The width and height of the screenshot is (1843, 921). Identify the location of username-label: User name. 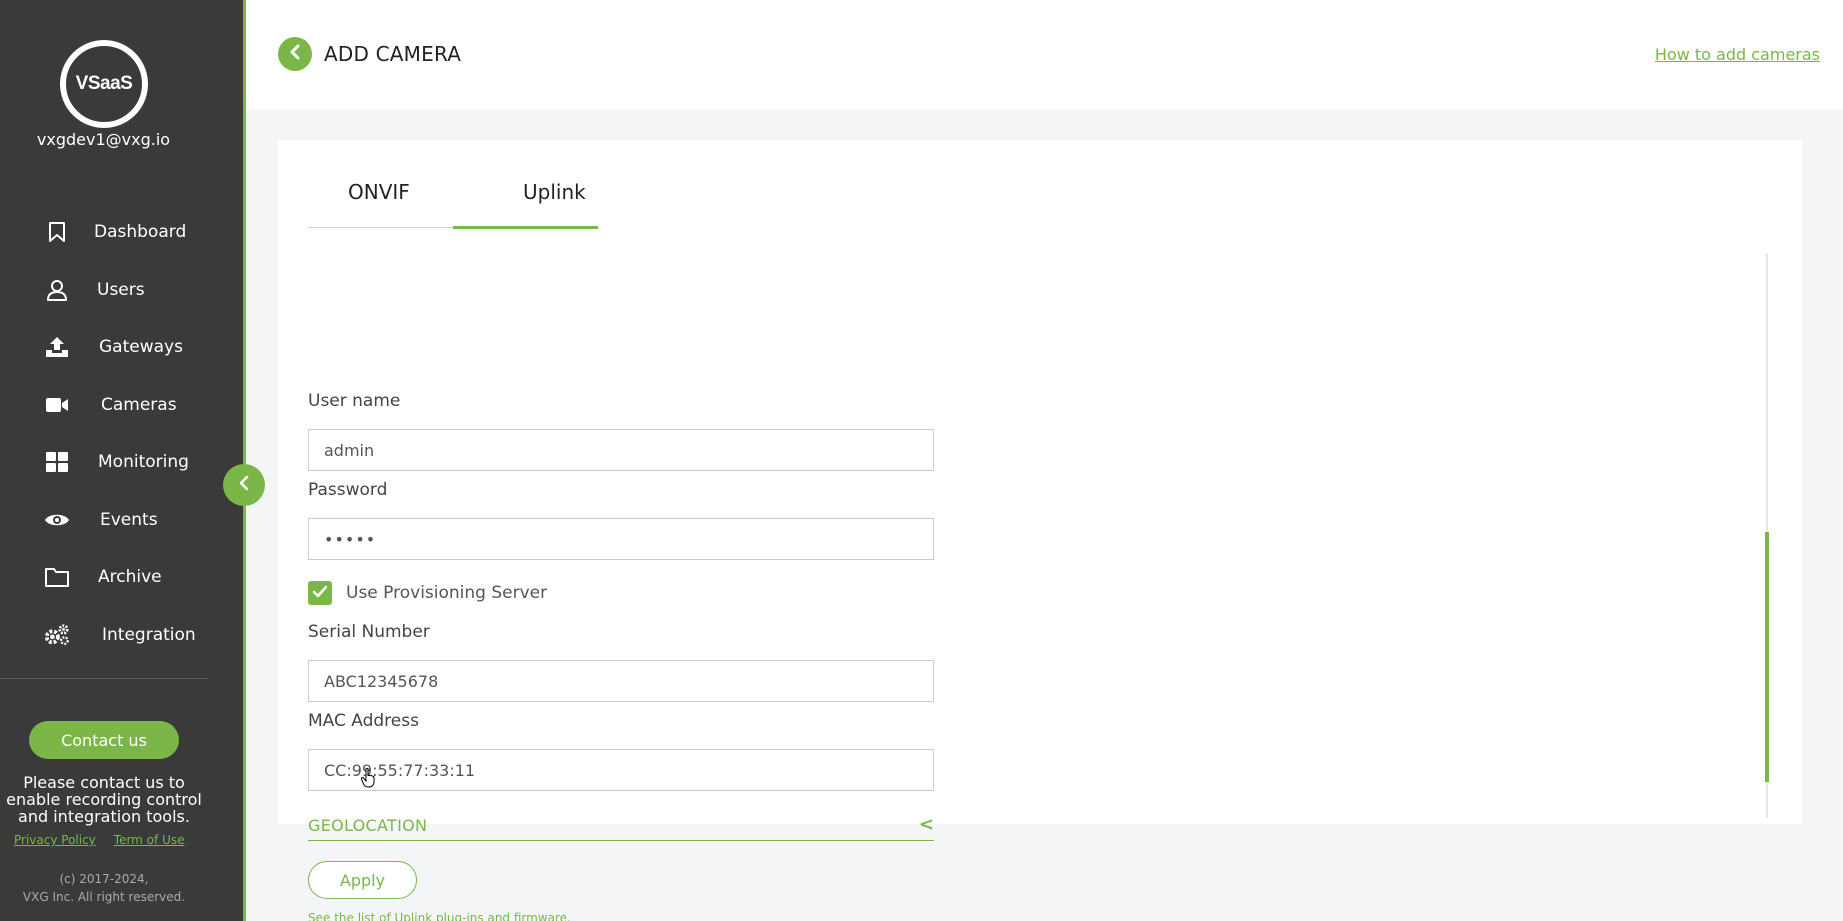
(354, 401).